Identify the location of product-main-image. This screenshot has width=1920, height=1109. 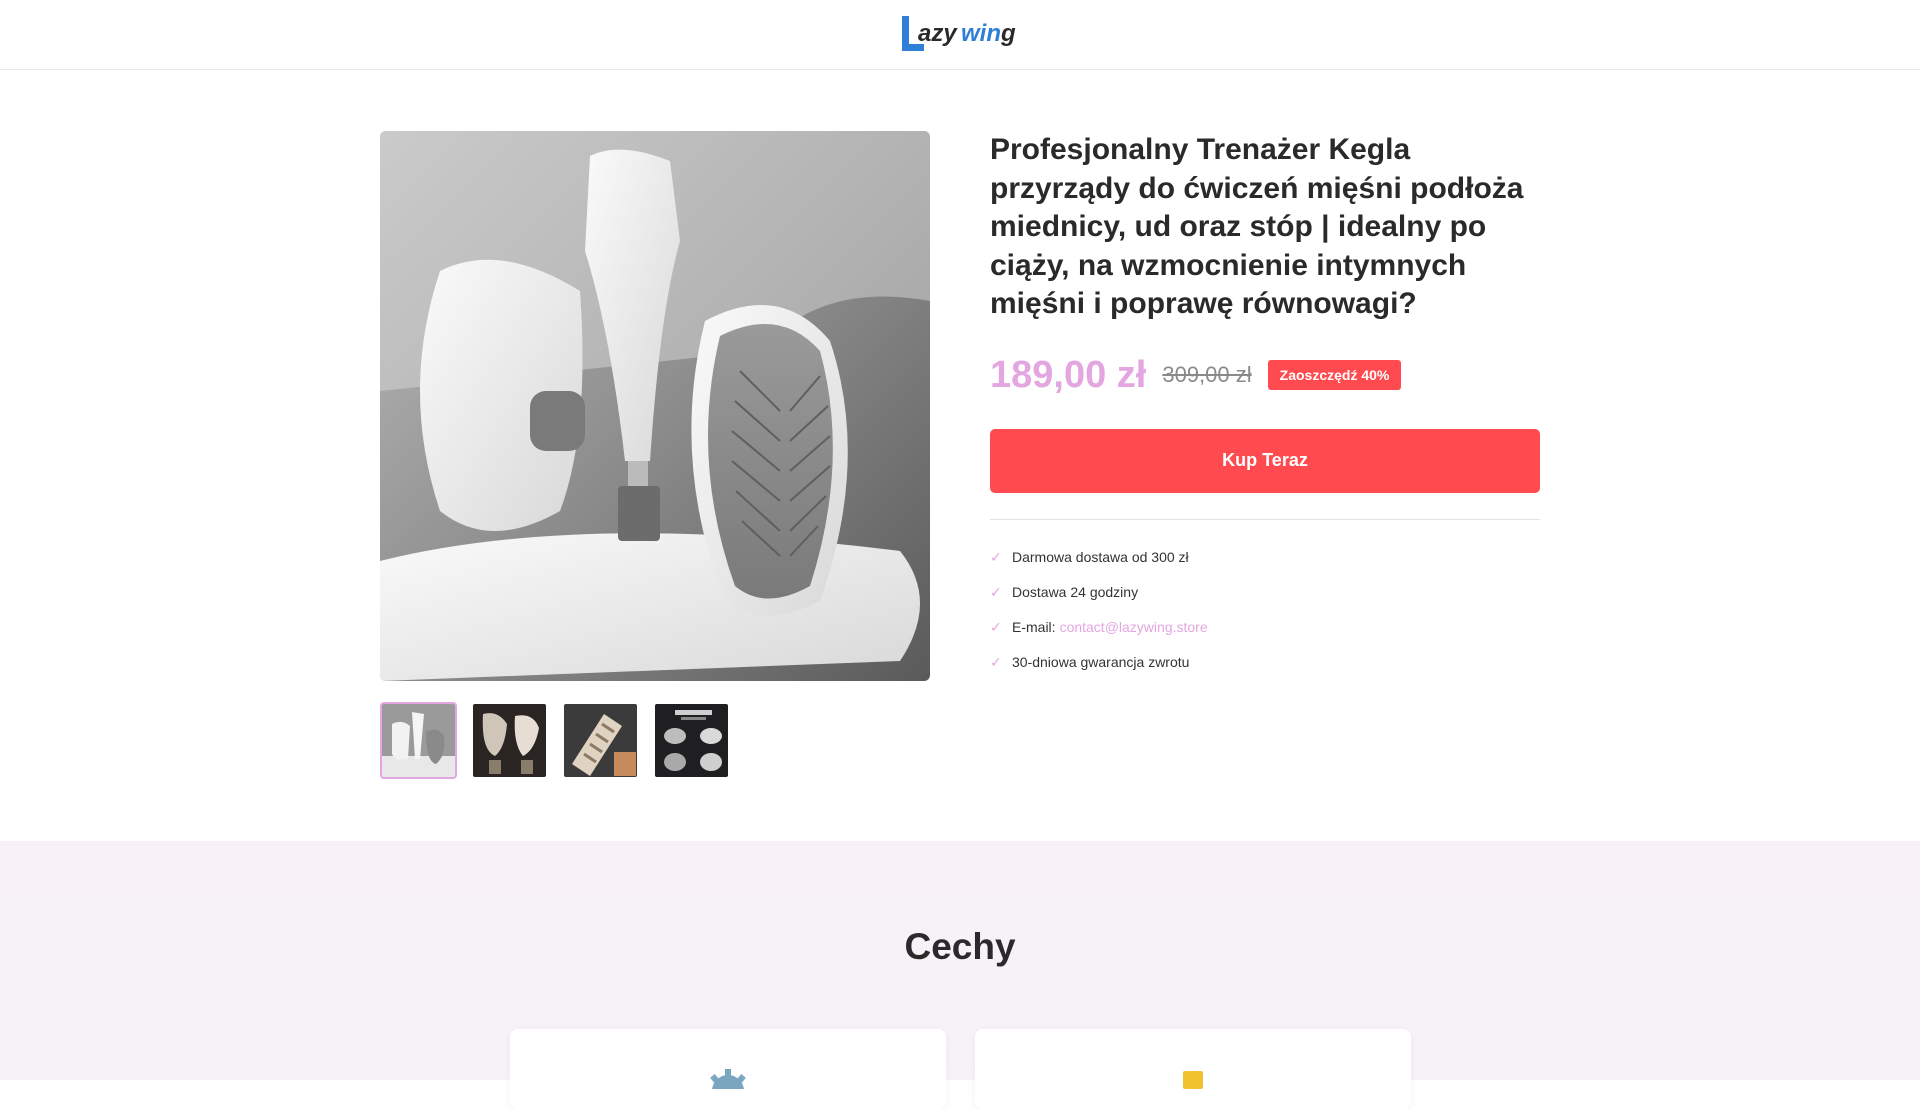
(655, 406).